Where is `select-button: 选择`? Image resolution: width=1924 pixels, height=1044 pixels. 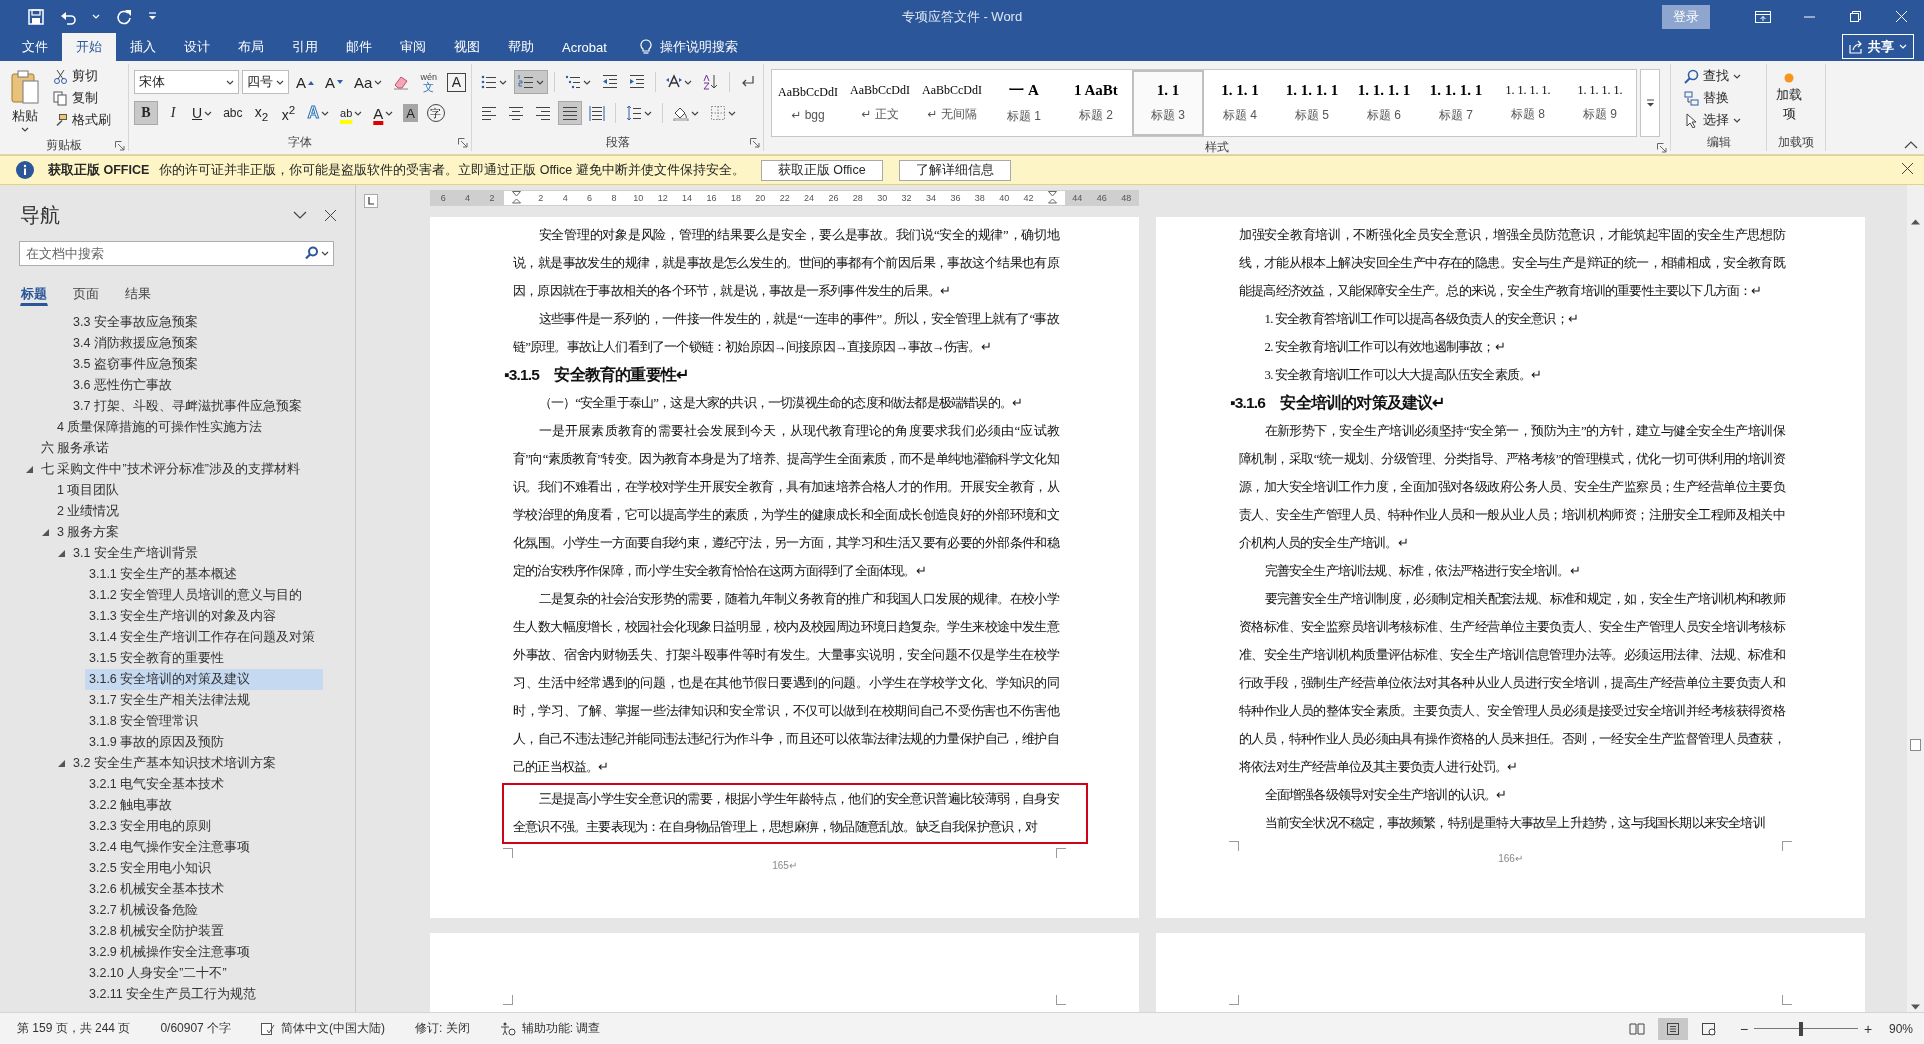
select-button: 选择 is located at coordinates (1712, 120).